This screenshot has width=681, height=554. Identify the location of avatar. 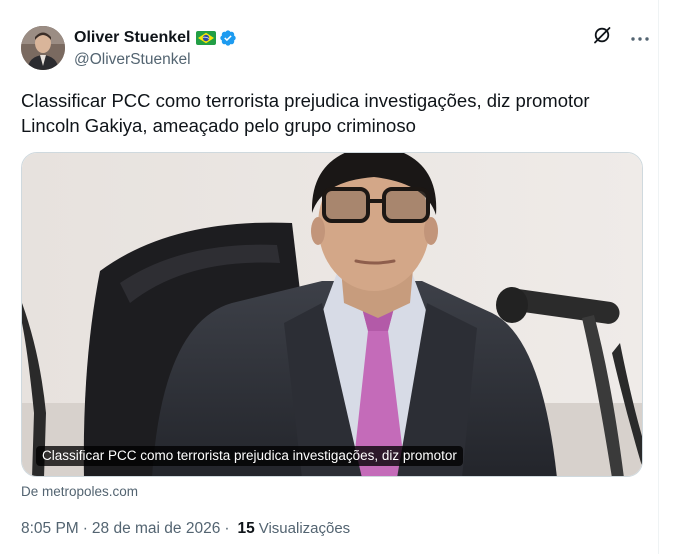
(43, 48).